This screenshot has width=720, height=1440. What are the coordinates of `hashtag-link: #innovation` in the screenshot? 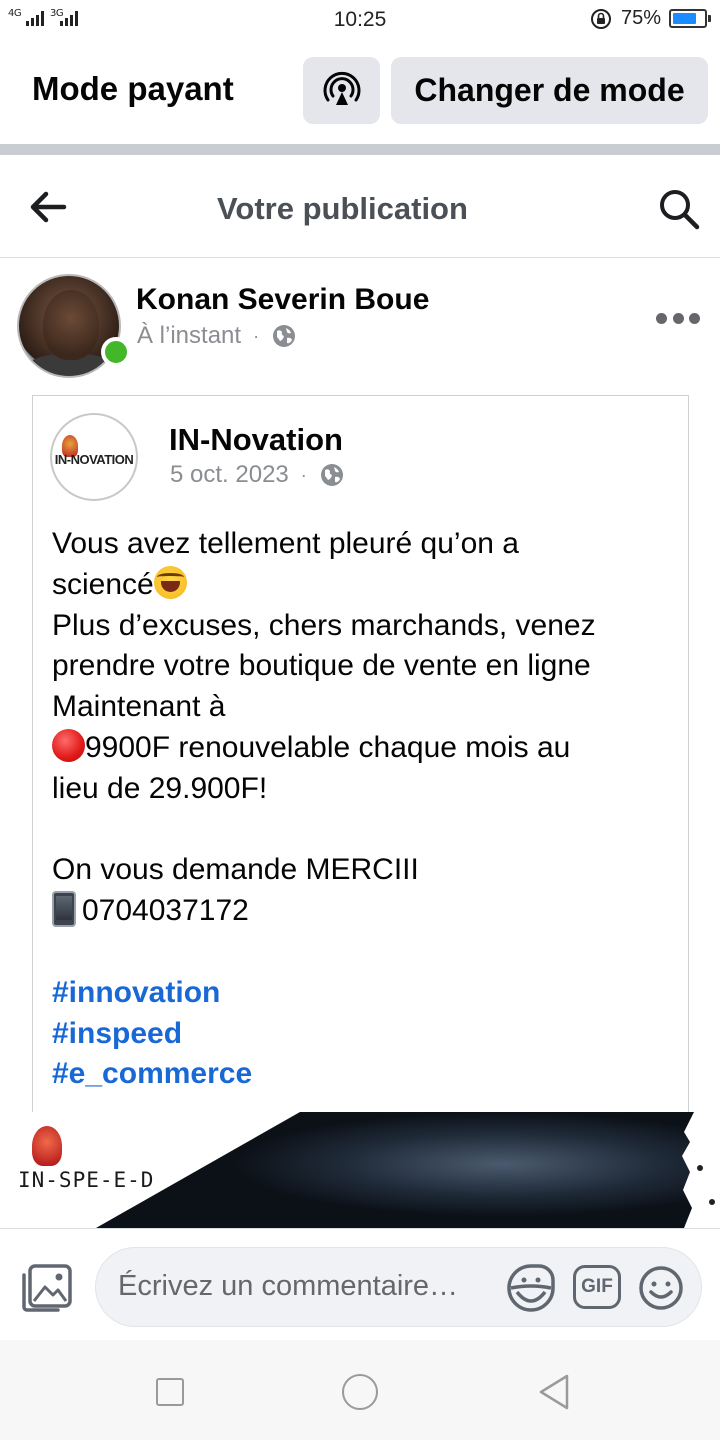 It's located at (367, 993).